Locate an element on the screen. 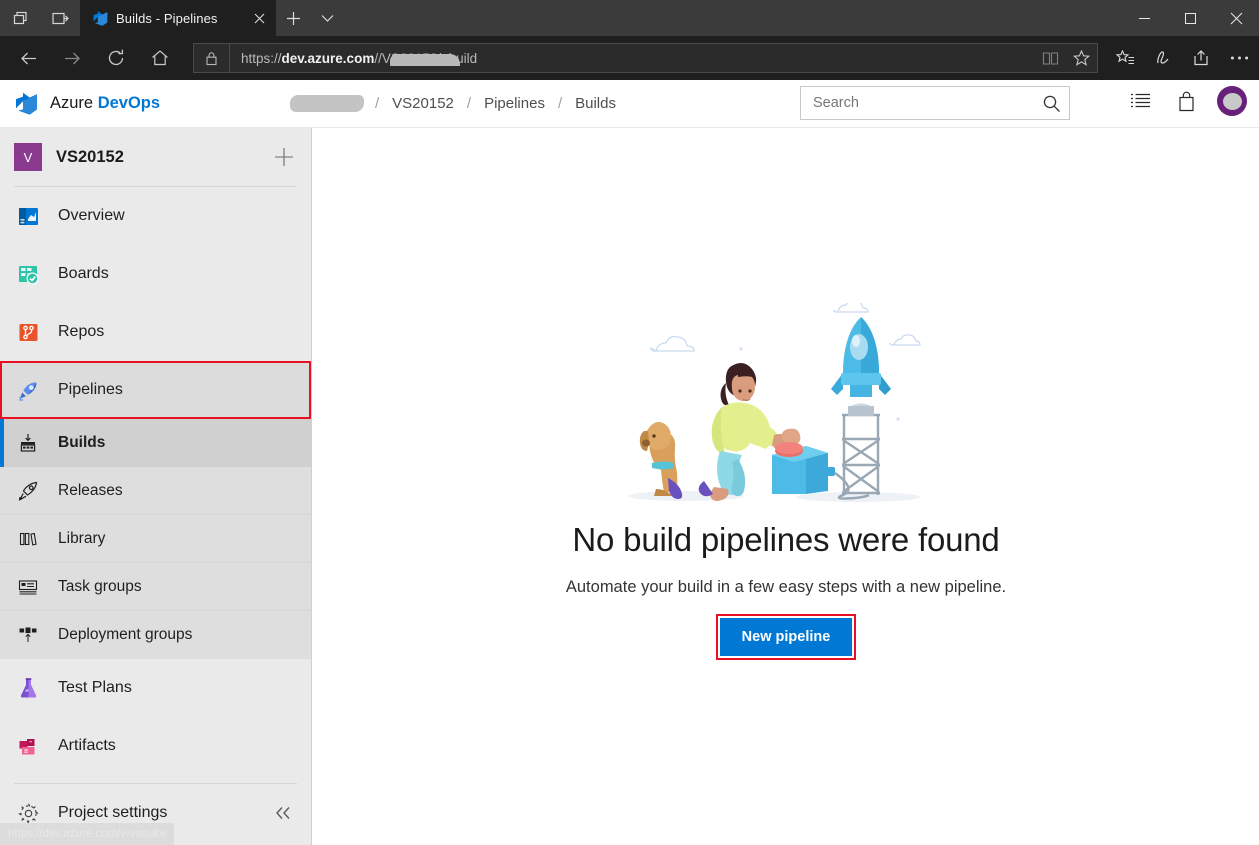 The height and width of the screenshot is (845, 1259). sidebar-subitem-label: Deployment groups is located at coordinates (125, 634).